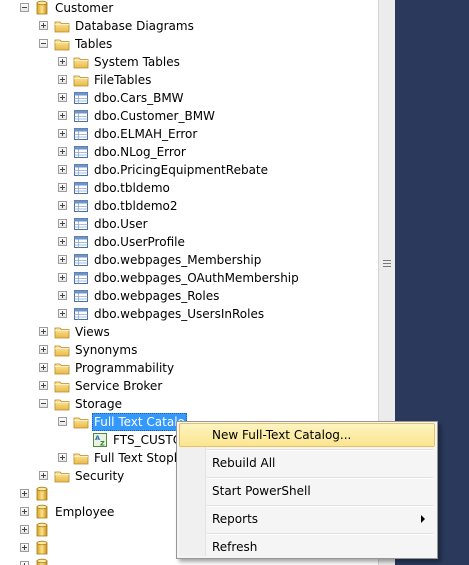 This screenshot has height=565, width=469. What do you see at coordinates (100, 476) in the screenshot?
I see `tree-label: Security` at bounding box center [100, 476].